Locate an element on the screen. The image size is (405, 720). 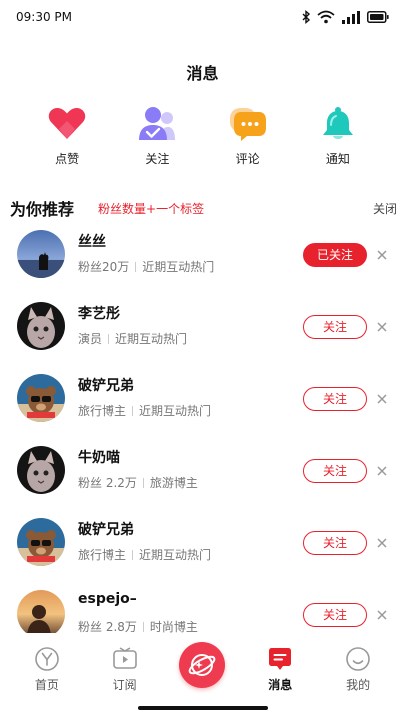
wifi-icon is located at coordinates (326, 17).